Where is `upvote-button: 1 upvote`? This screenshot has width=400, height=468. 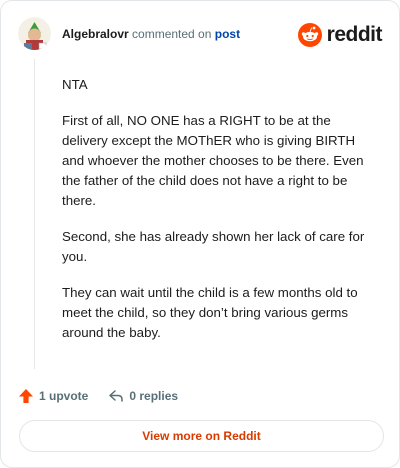 upvote-button: 1 upvote is located at coordinates (53, 396).